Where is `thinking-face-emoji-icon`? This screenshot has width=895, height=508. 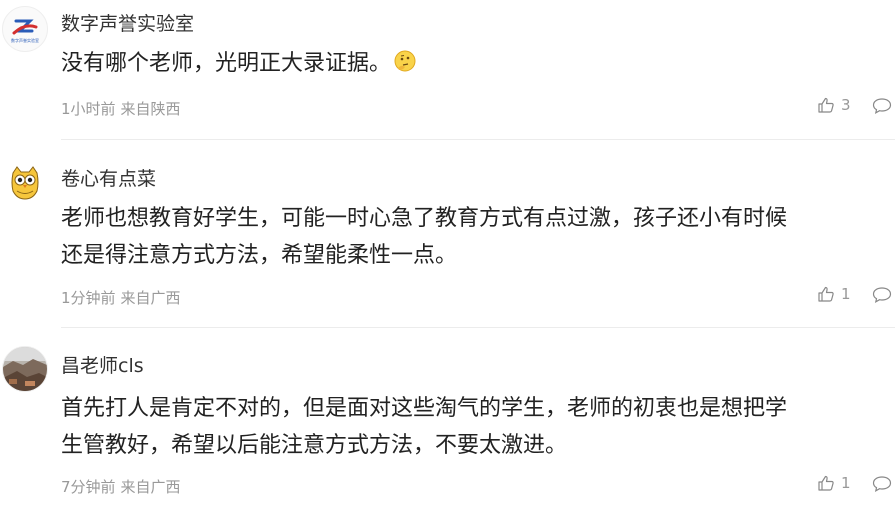 thinking-face-emoji-icon is located at coordinates (405, 66).